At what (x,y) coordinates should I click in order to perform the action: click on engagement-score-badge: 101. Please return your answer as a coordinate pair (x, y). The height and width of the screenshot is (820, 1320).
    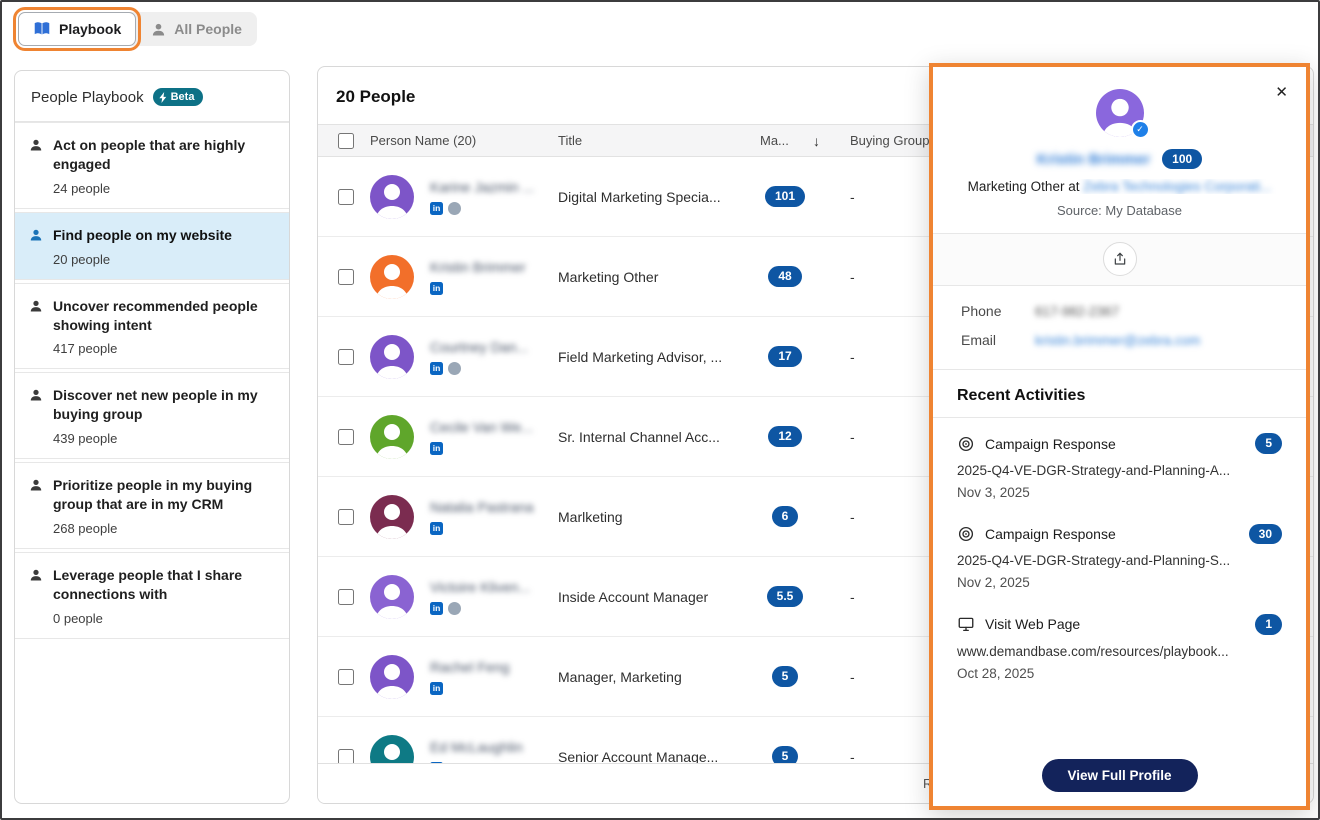
    Looking at the image, I should click on (785, 196).